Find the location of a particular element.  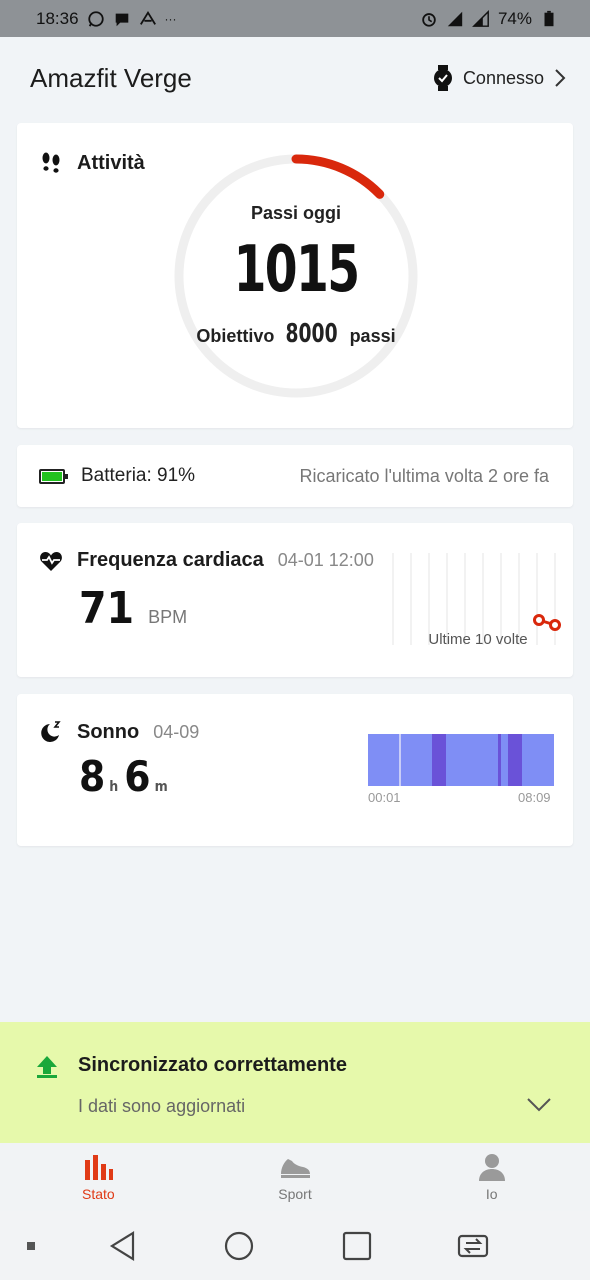

heart-rate-value-row: 71 BPM is located at coordinates (133, 608).